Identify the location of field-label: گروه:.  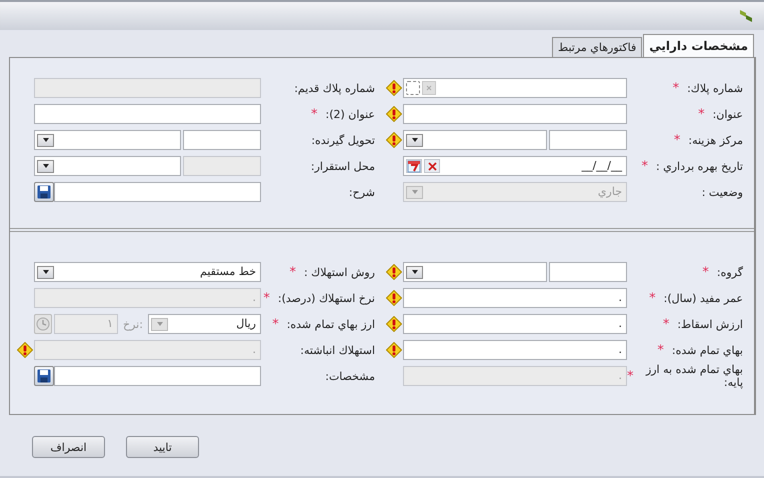
(729, 272).